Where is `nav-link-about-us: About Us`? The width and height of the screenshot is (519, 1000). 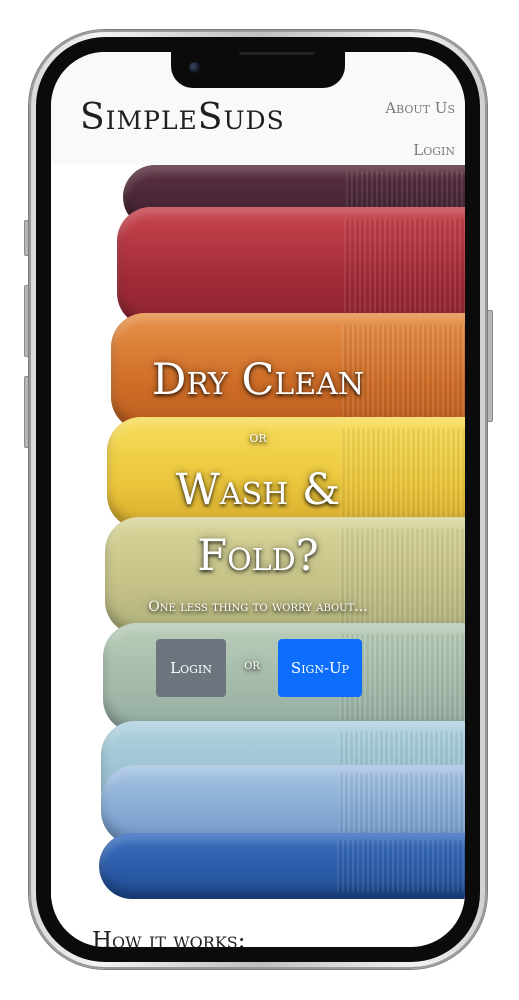 nav-link-about-us: About Us is located at coordinates (420, 108).